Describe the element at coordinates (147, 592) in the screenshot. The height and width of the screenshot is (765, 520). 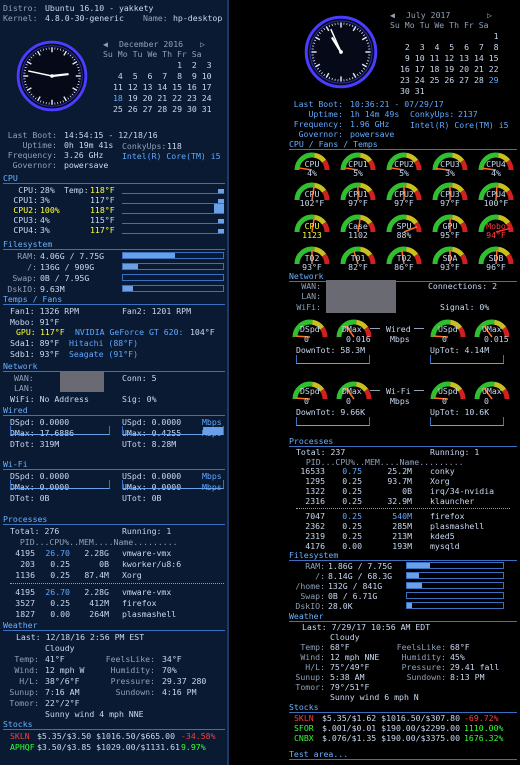
I see `process-by-mem-name: vmware-vmx` at that location.